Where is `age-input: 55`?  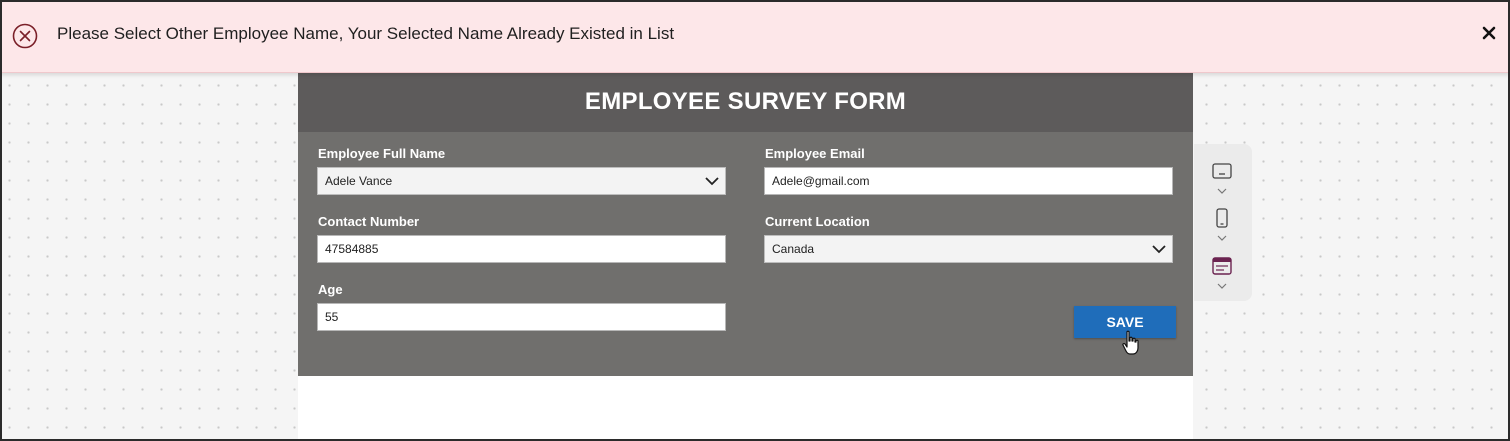
age-input: 55 is located at coordinates (521, 317).